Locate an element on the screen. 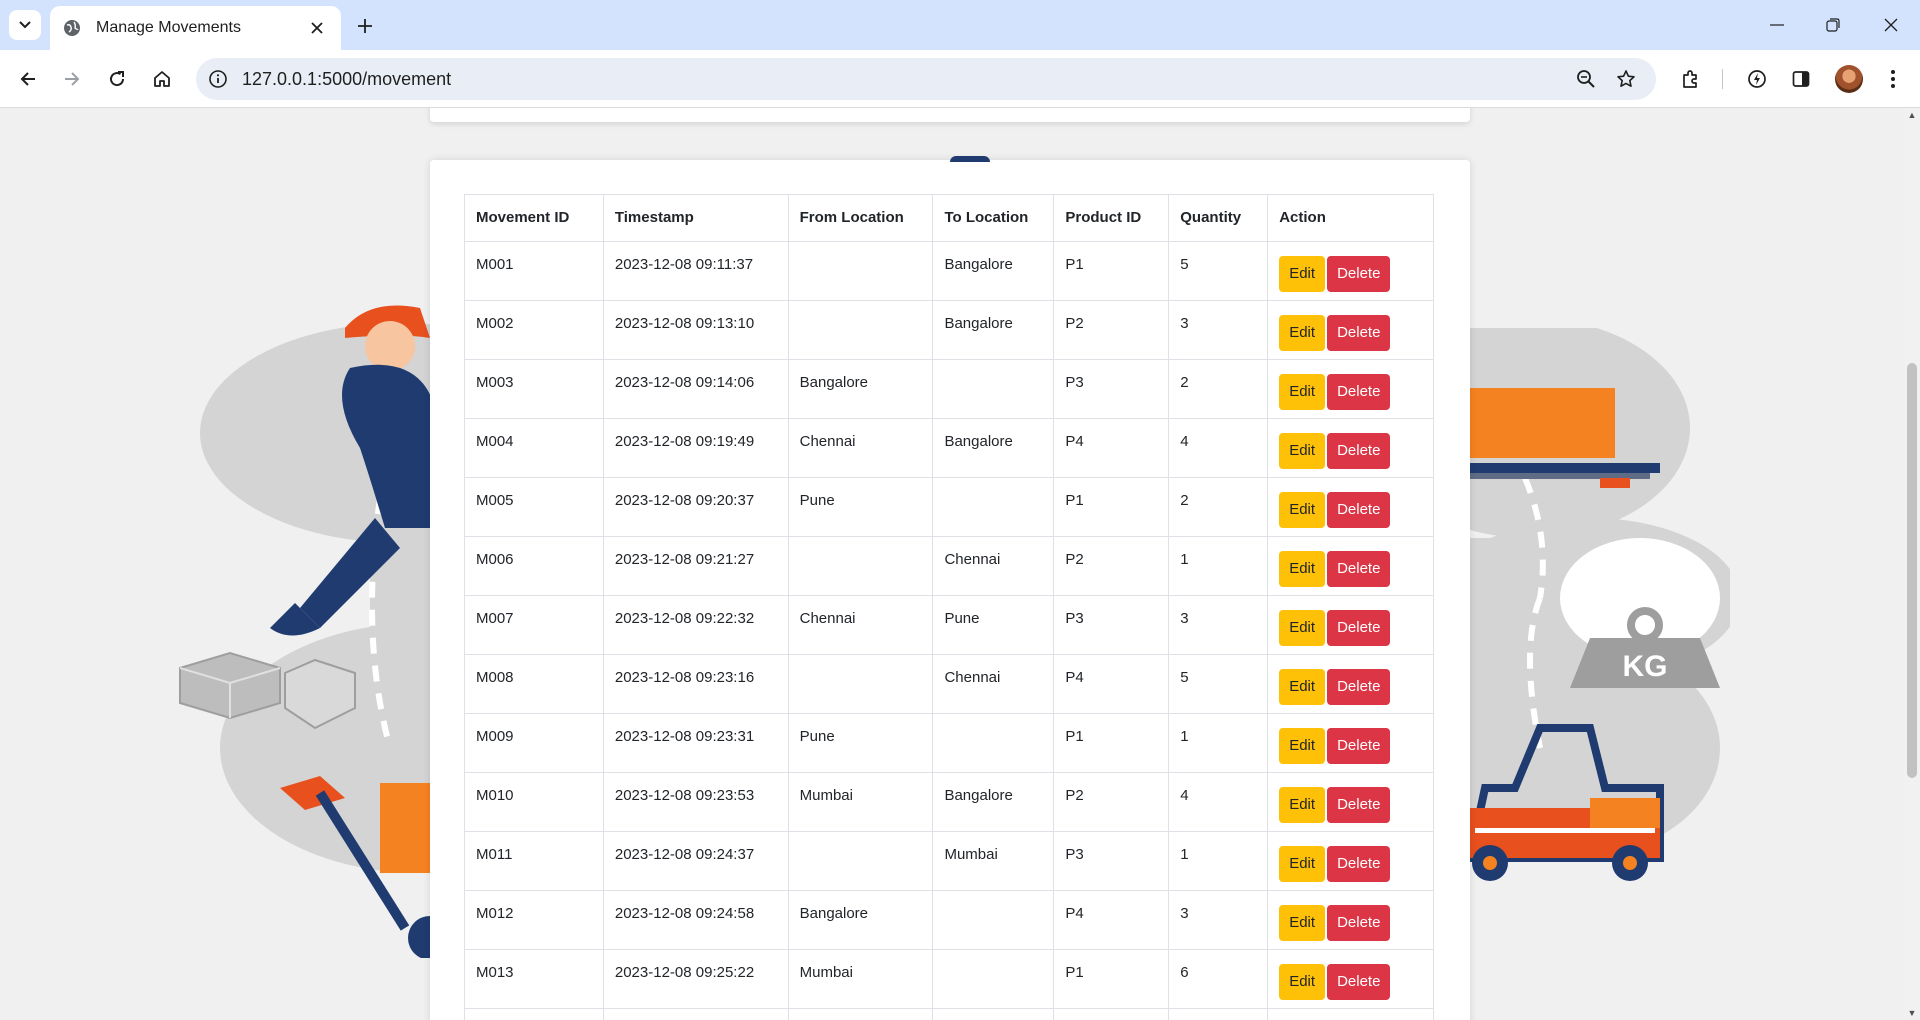 This screenshot has height=1020, width=1920. header-product-id: Product ID is located at coordinates (1111, 218).